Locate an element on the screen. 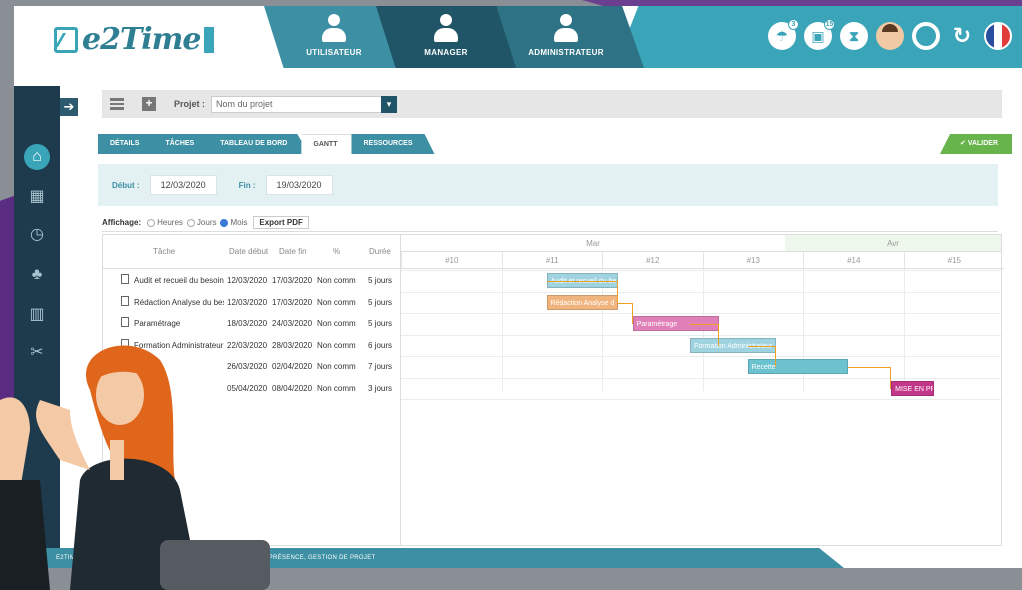 This screenshot has height=590, width=1022. tab-ressources: RESSOURCES is located at coordinates (393, 144).